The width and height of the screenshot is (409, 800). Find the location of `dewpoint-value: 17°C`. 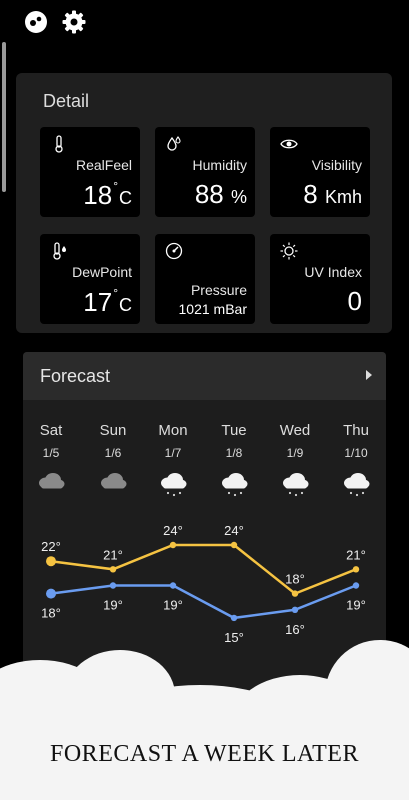

dewpoint-value: 17°C is located at coordinates (107, 301).